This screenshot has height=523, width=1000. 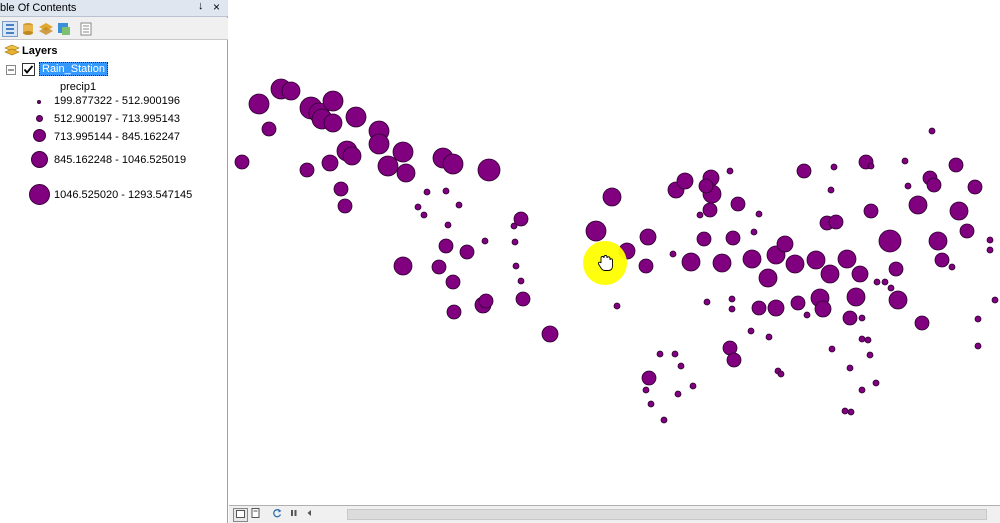 I want to click on close-icon: ×, so click(x=216, y=7).